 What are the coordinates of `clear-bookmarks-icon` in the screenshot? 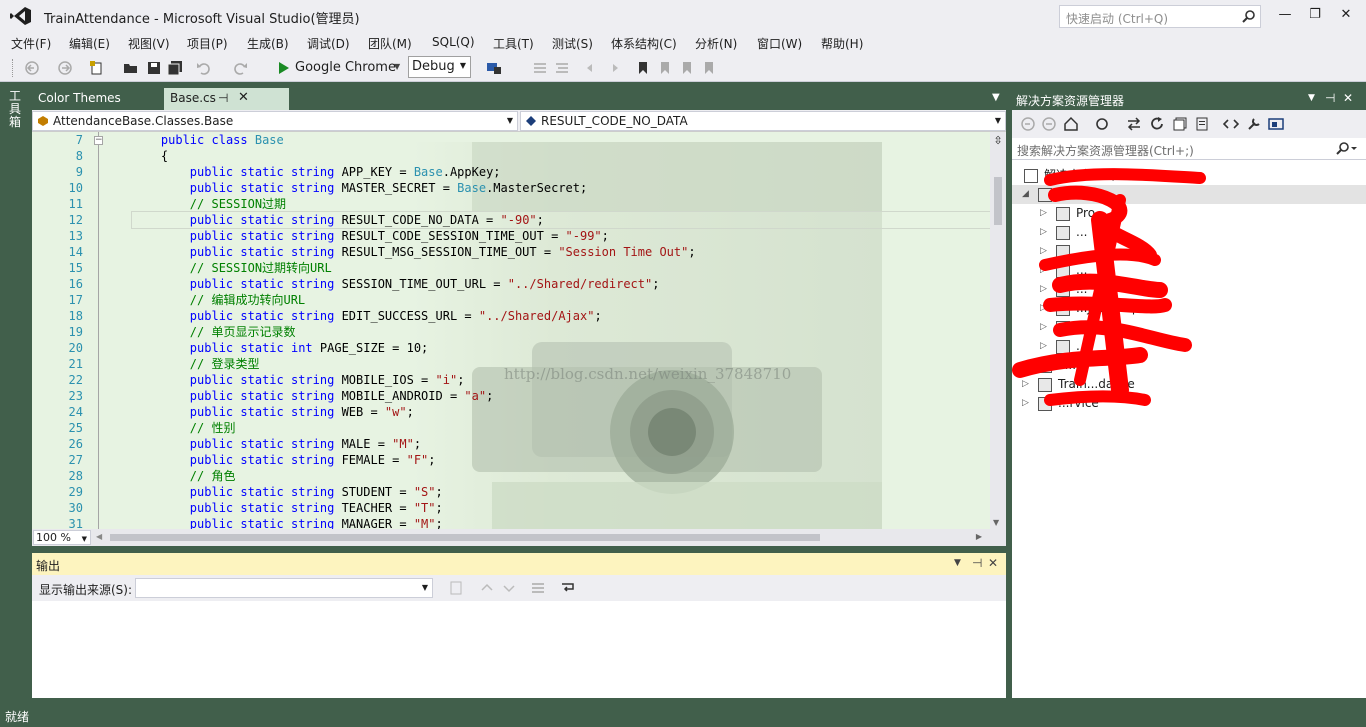 It's located at (709, 68).